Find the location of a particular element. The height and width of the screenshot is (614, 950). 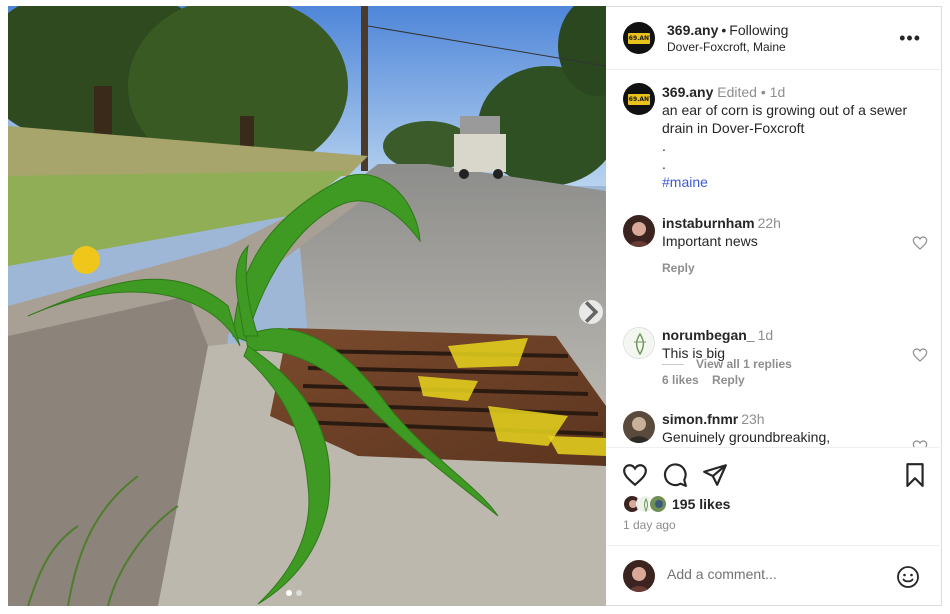

chevron-right-icon is located at coordinates (591, 312).